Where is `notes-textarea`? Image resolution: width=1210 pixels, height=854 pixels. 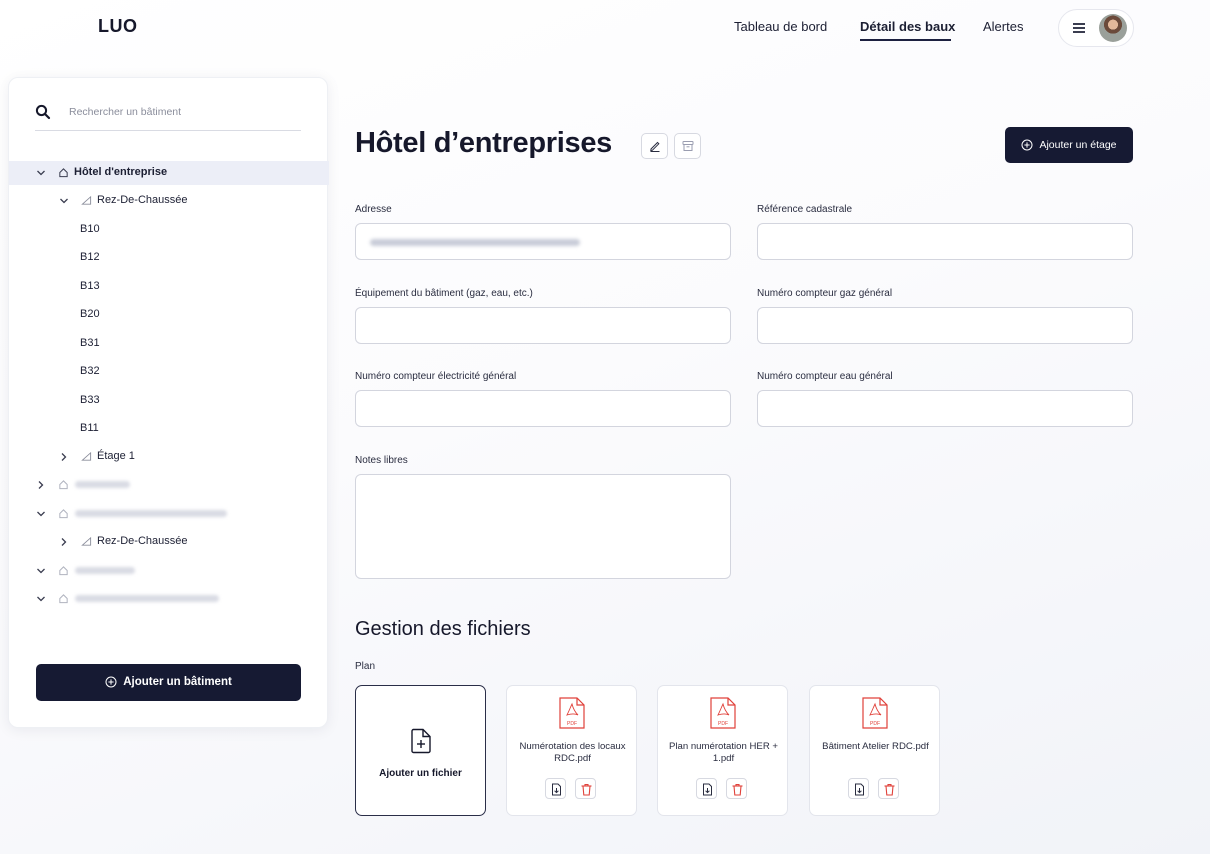
notes-textarea is located at coordinates (543, 526).